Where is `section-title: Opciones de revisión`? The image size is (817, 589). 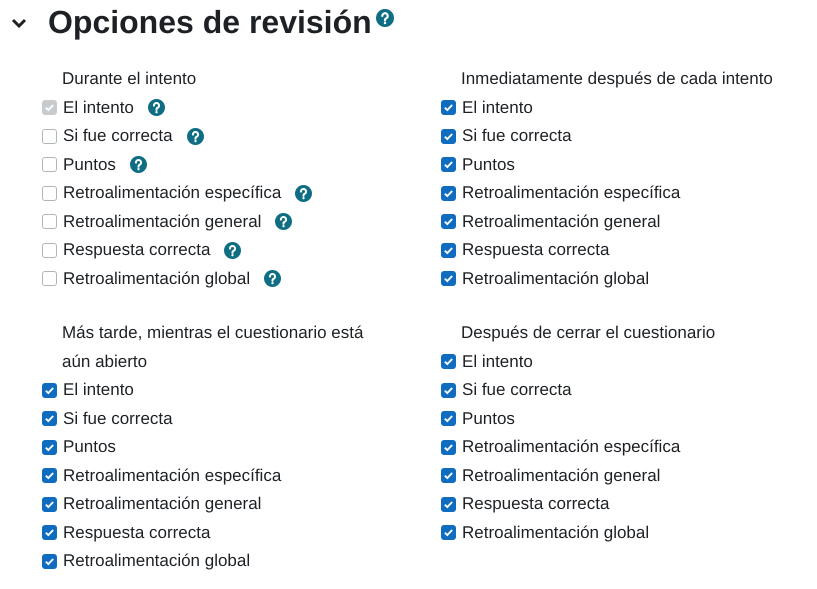
section-title: Opciones de revisión is located at coordinates (210, 22).